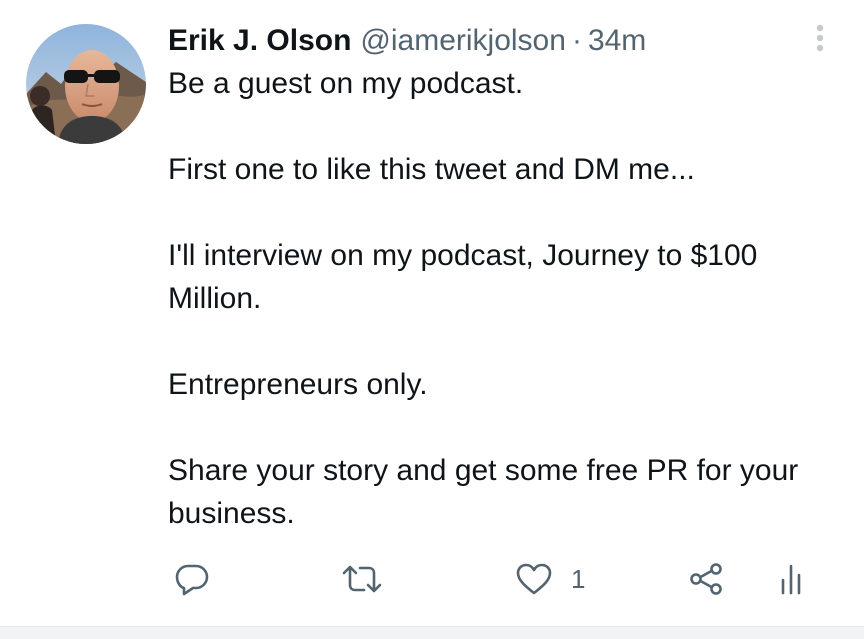  I want to click on reply-icon, so click(192, 580).